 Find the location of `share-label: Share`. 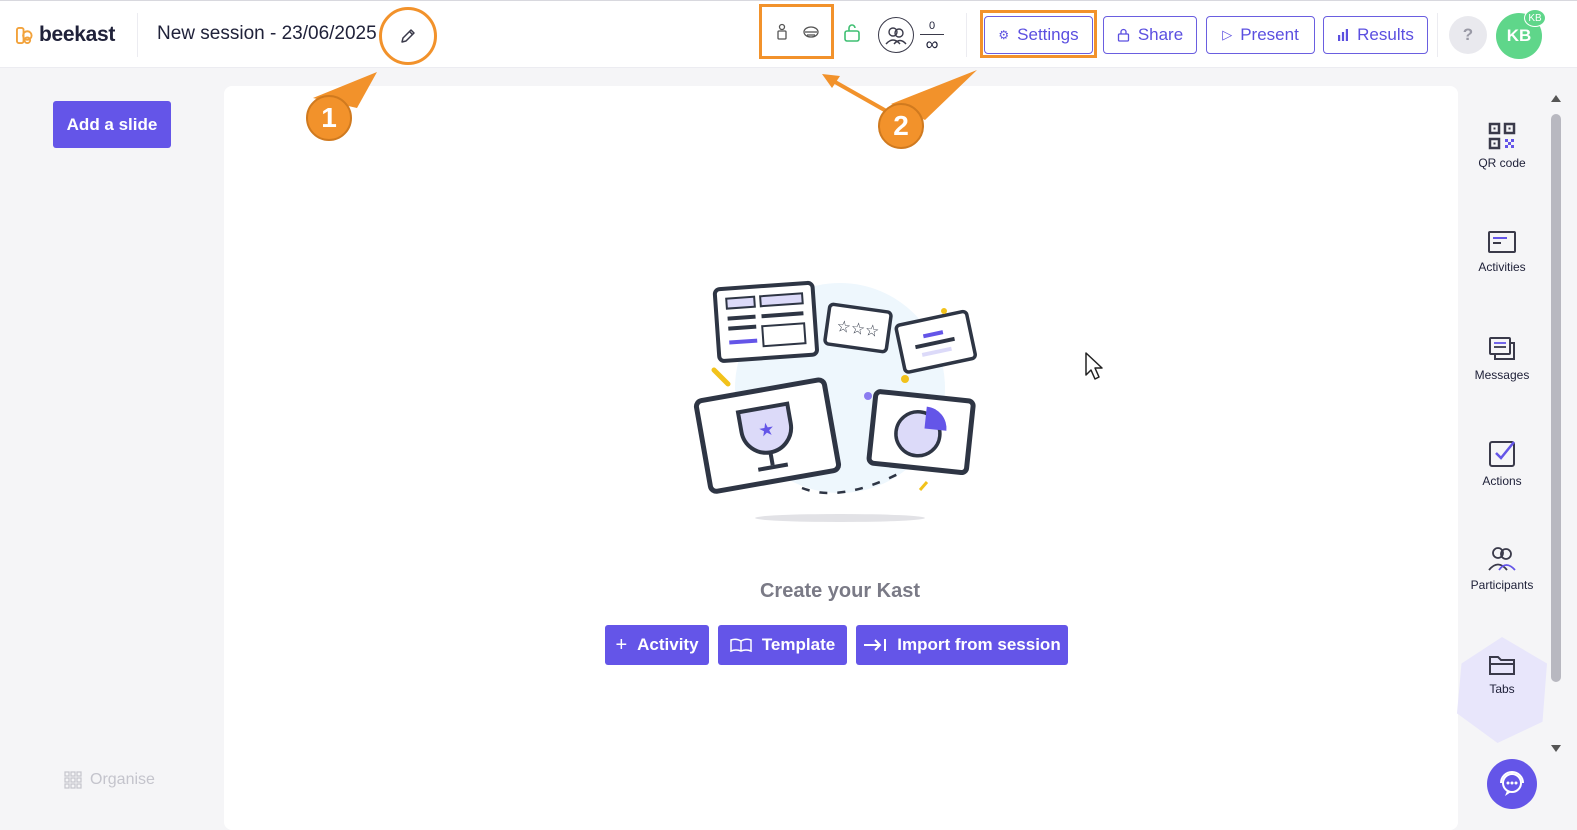

share-label: Share is located at coordinates (1160, 34).